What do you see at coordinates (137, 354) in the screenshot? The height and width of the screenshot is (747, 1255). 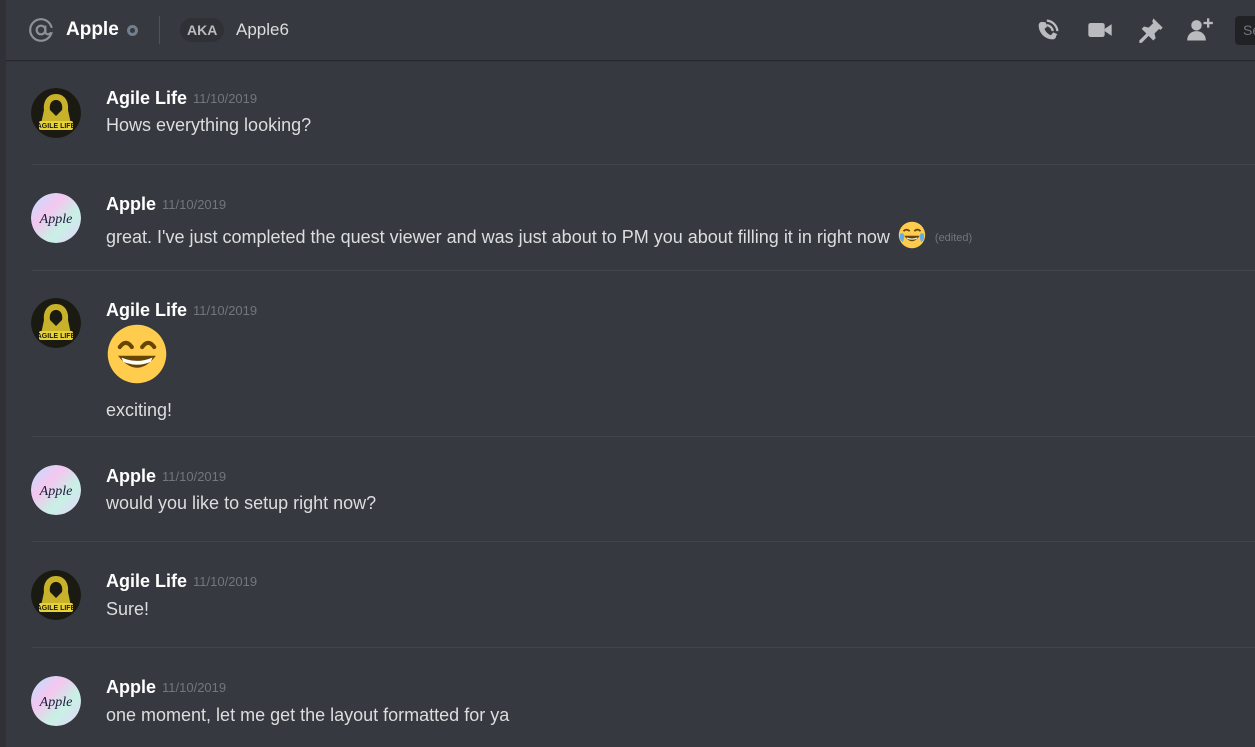 I see `smile-emoji` at bounding box center [137, 354].